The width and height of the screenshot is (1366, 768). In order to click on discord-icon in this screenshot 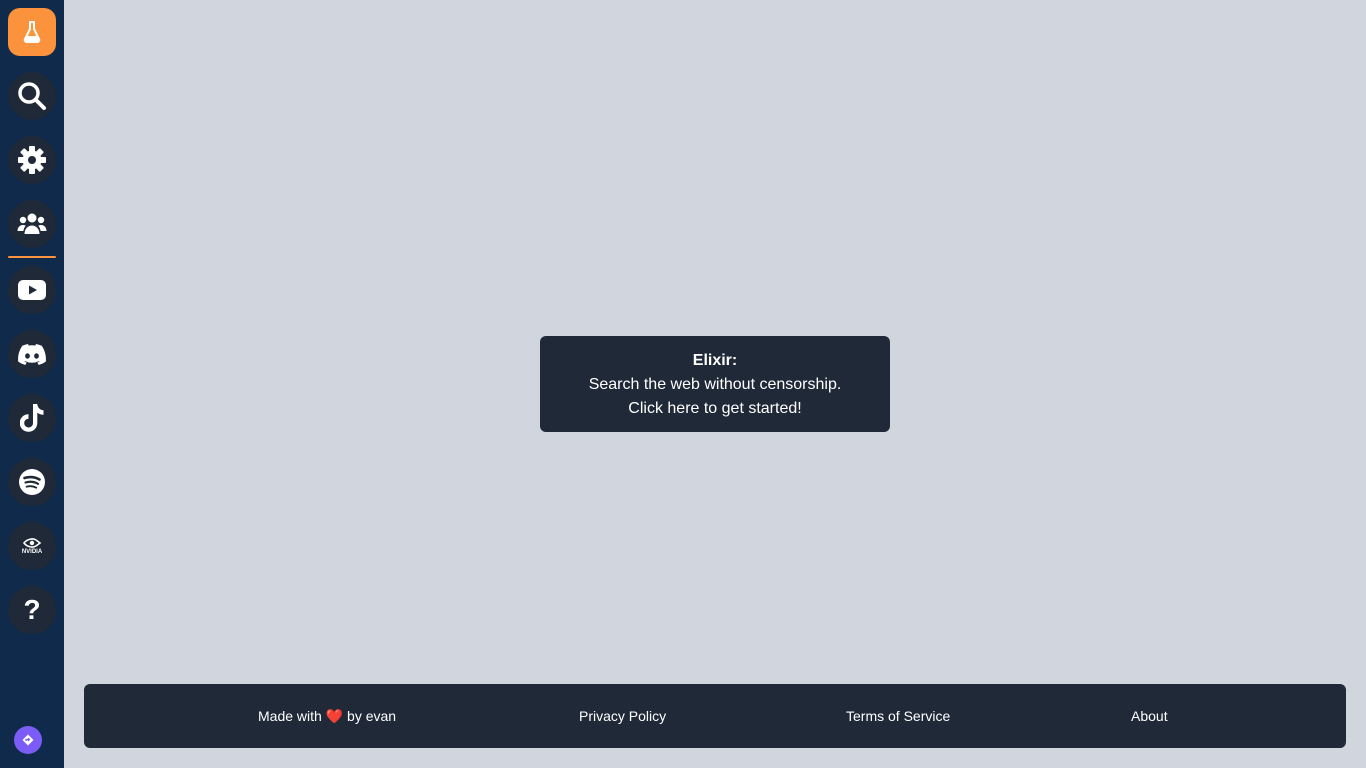, I will do `click(32, 354)`.